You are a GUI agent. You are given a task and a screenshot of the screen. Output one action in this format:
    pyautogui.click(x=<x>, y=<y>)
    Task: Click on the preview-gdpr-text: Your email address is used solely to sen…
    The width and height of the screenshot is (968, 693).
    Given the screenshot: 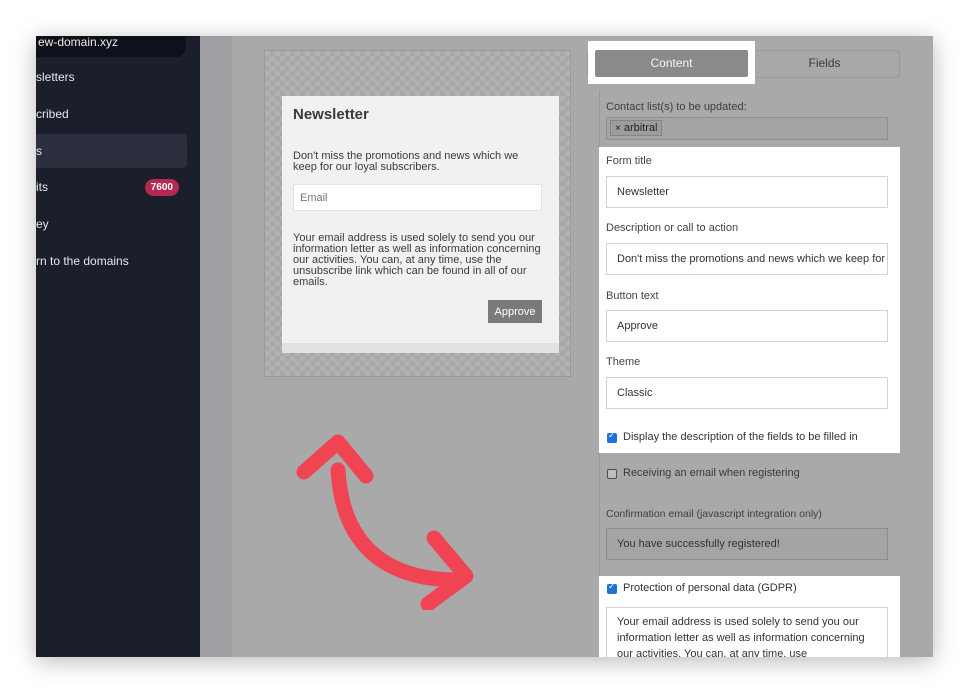 What is the action you would take?
    pyautogui.click(x=417, y=260)
    